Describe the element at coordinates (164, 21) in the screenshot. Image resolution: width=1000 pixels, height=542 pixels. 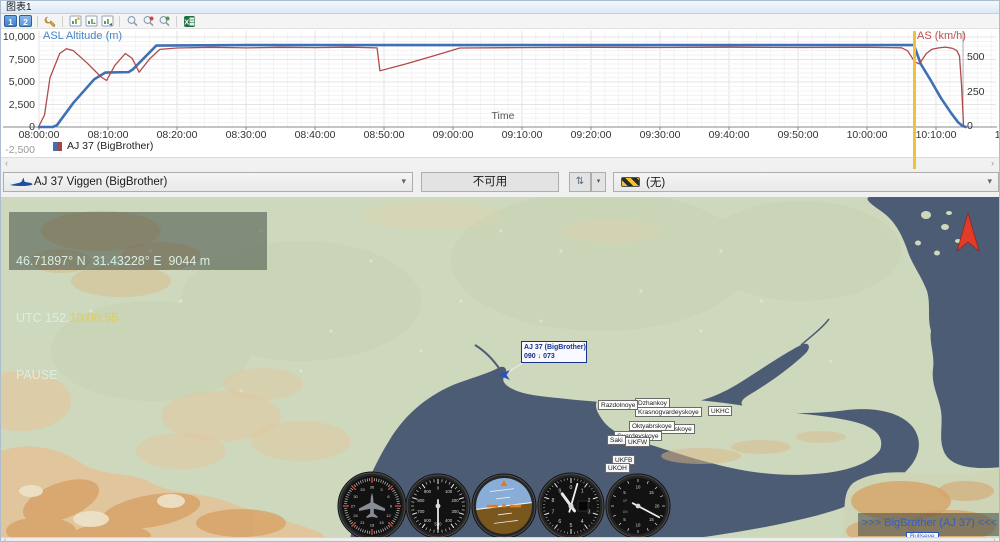
I see `zoom-in-icon` at that location.